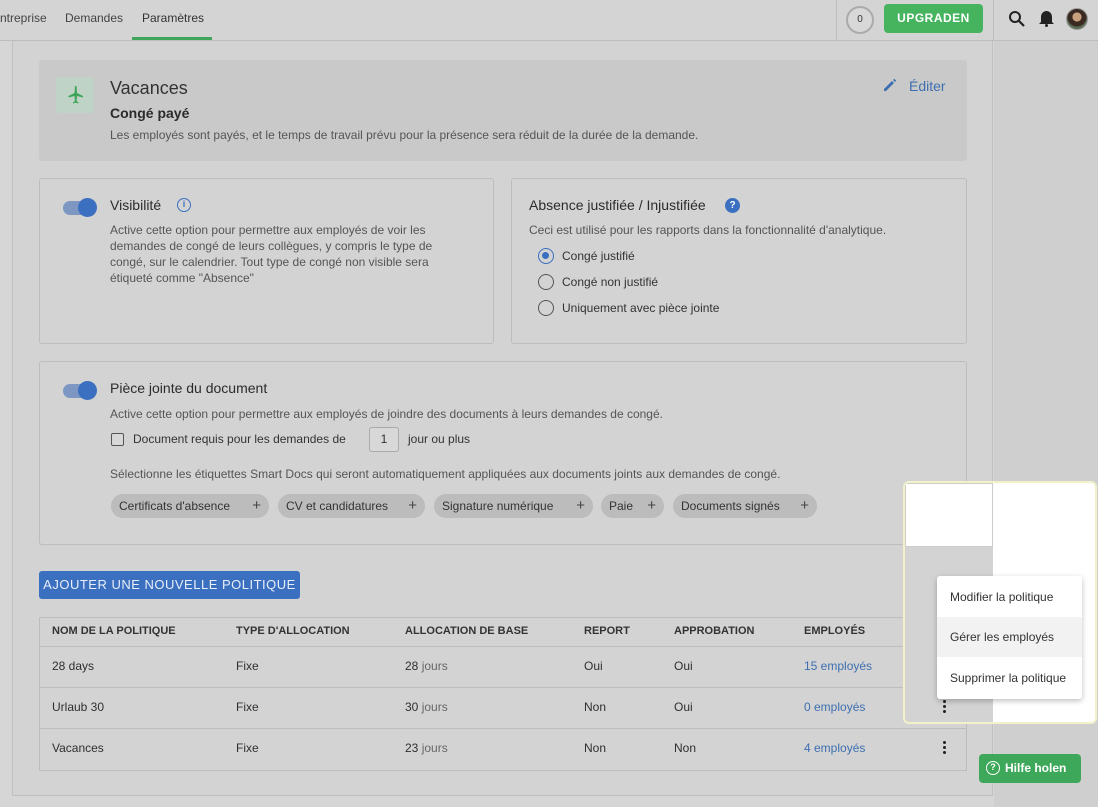  Describe the element at coordinates (78, 748) in the screenshot. I see `policy-name-cell: Vacances` at that location.